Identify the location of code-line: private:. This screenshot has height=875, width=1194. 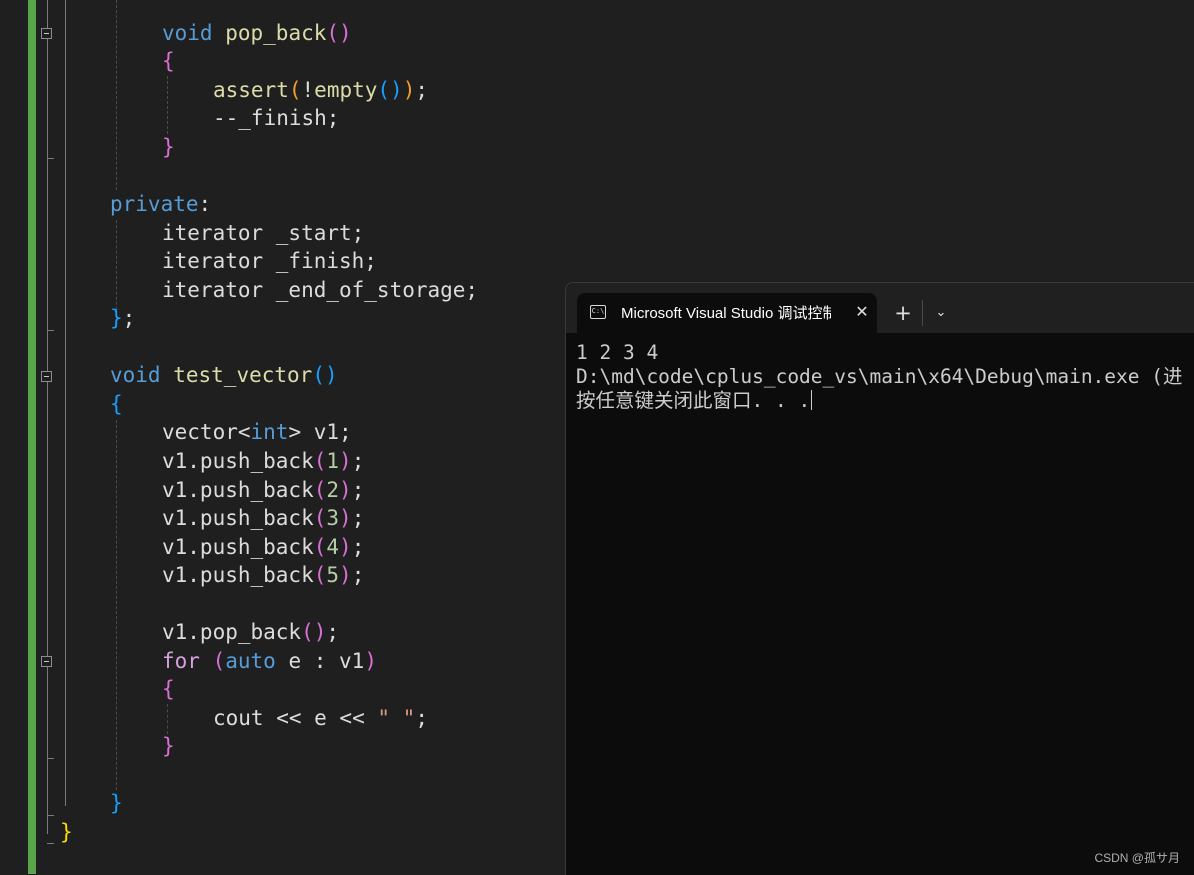
(160, 204).